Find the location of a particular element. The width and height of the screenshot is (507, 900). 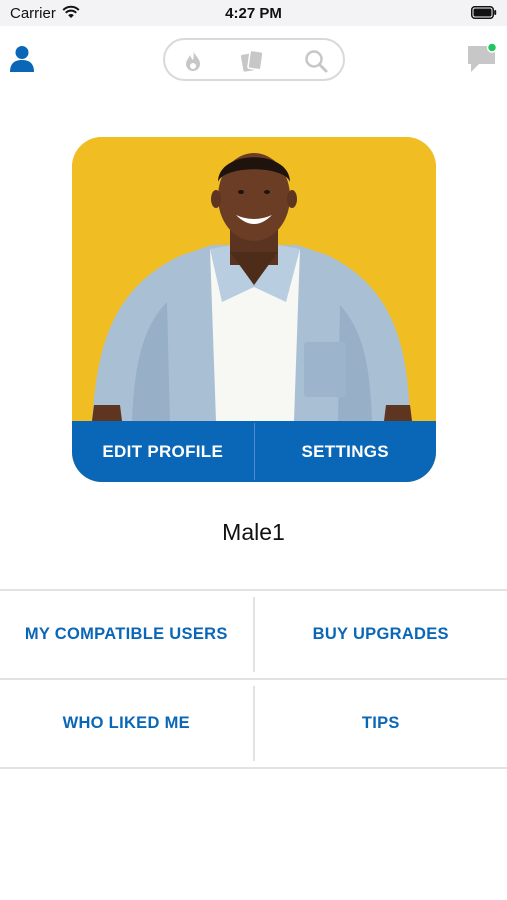

tips-button: TIPS is located at coordinates (381, 723).